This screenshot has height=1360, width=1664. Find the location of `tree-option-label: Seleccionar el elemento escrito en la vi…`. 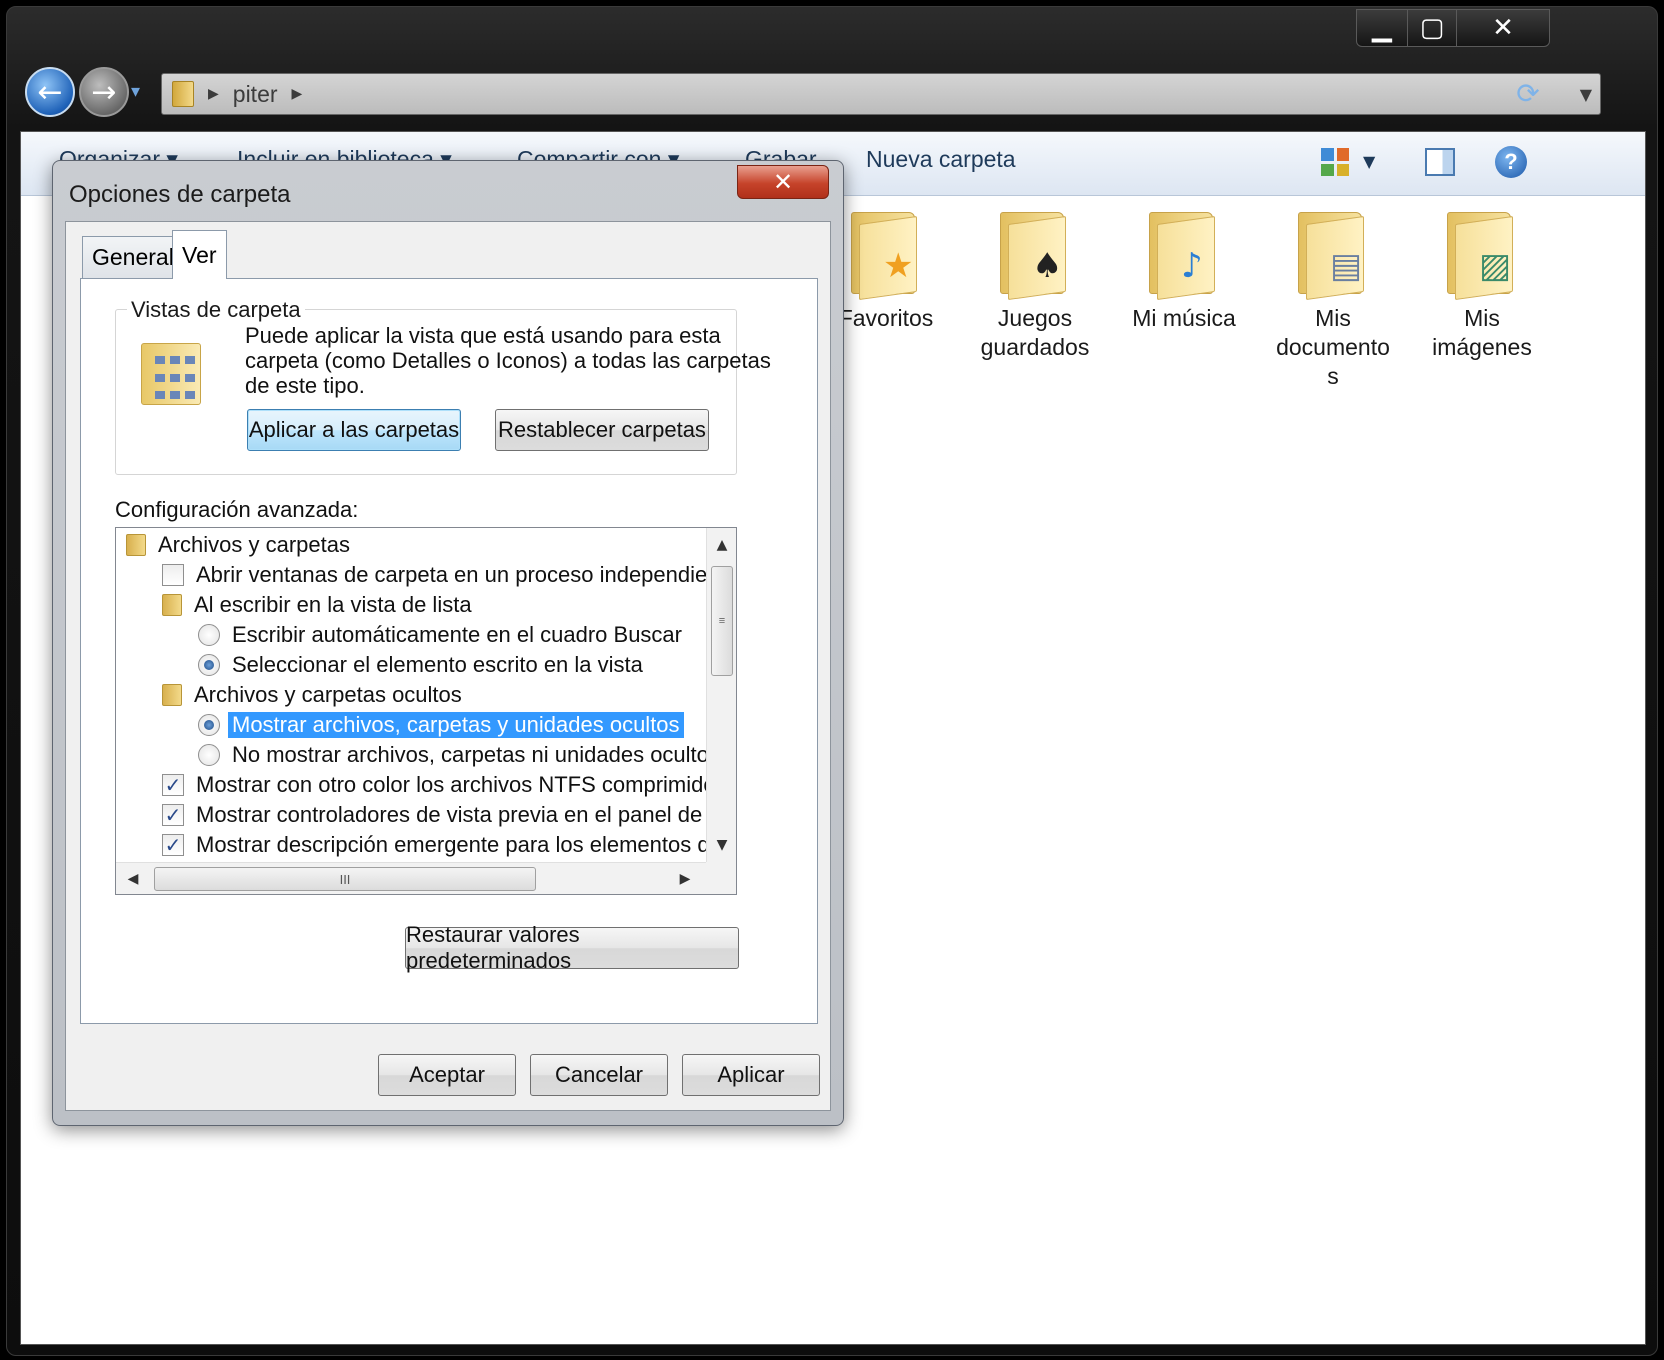

tree-option-label: Seleccionar el elemento escrito en la vi… is located at coordinates (437, 664).